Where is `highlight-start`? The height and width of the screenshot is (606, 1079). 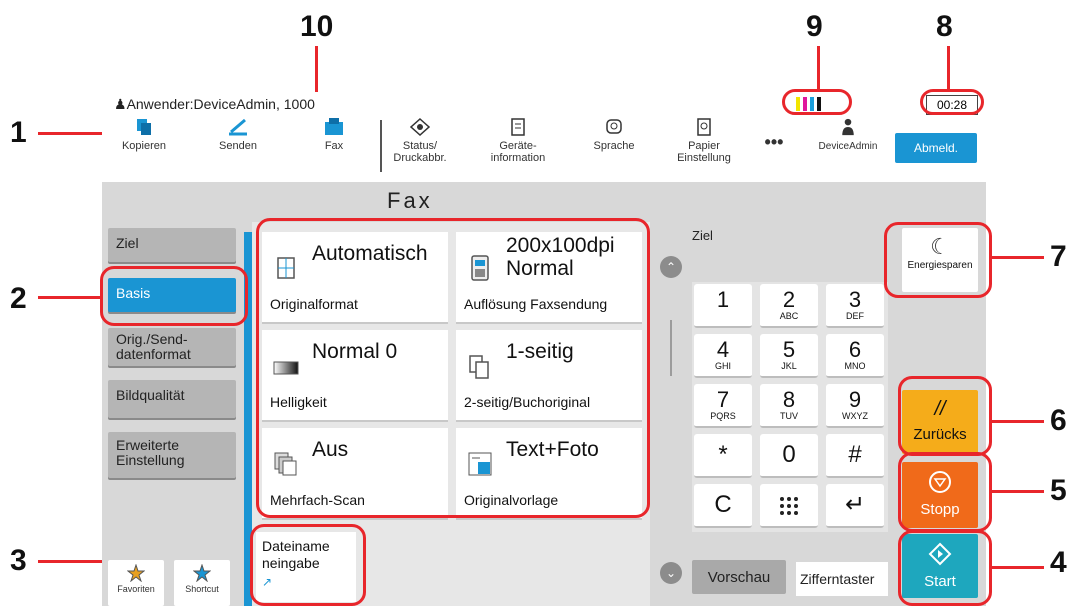 highlight-start is located at coordinates (945, 568).